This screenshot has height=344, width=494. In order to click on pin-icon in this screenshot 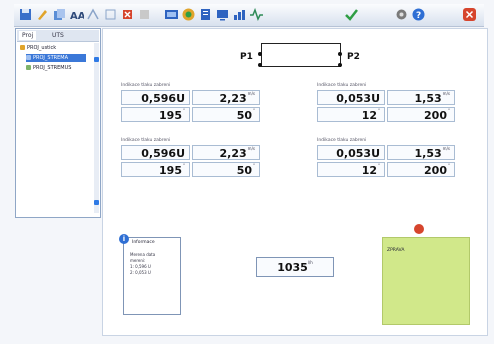, I will do `click(419, 229)`.